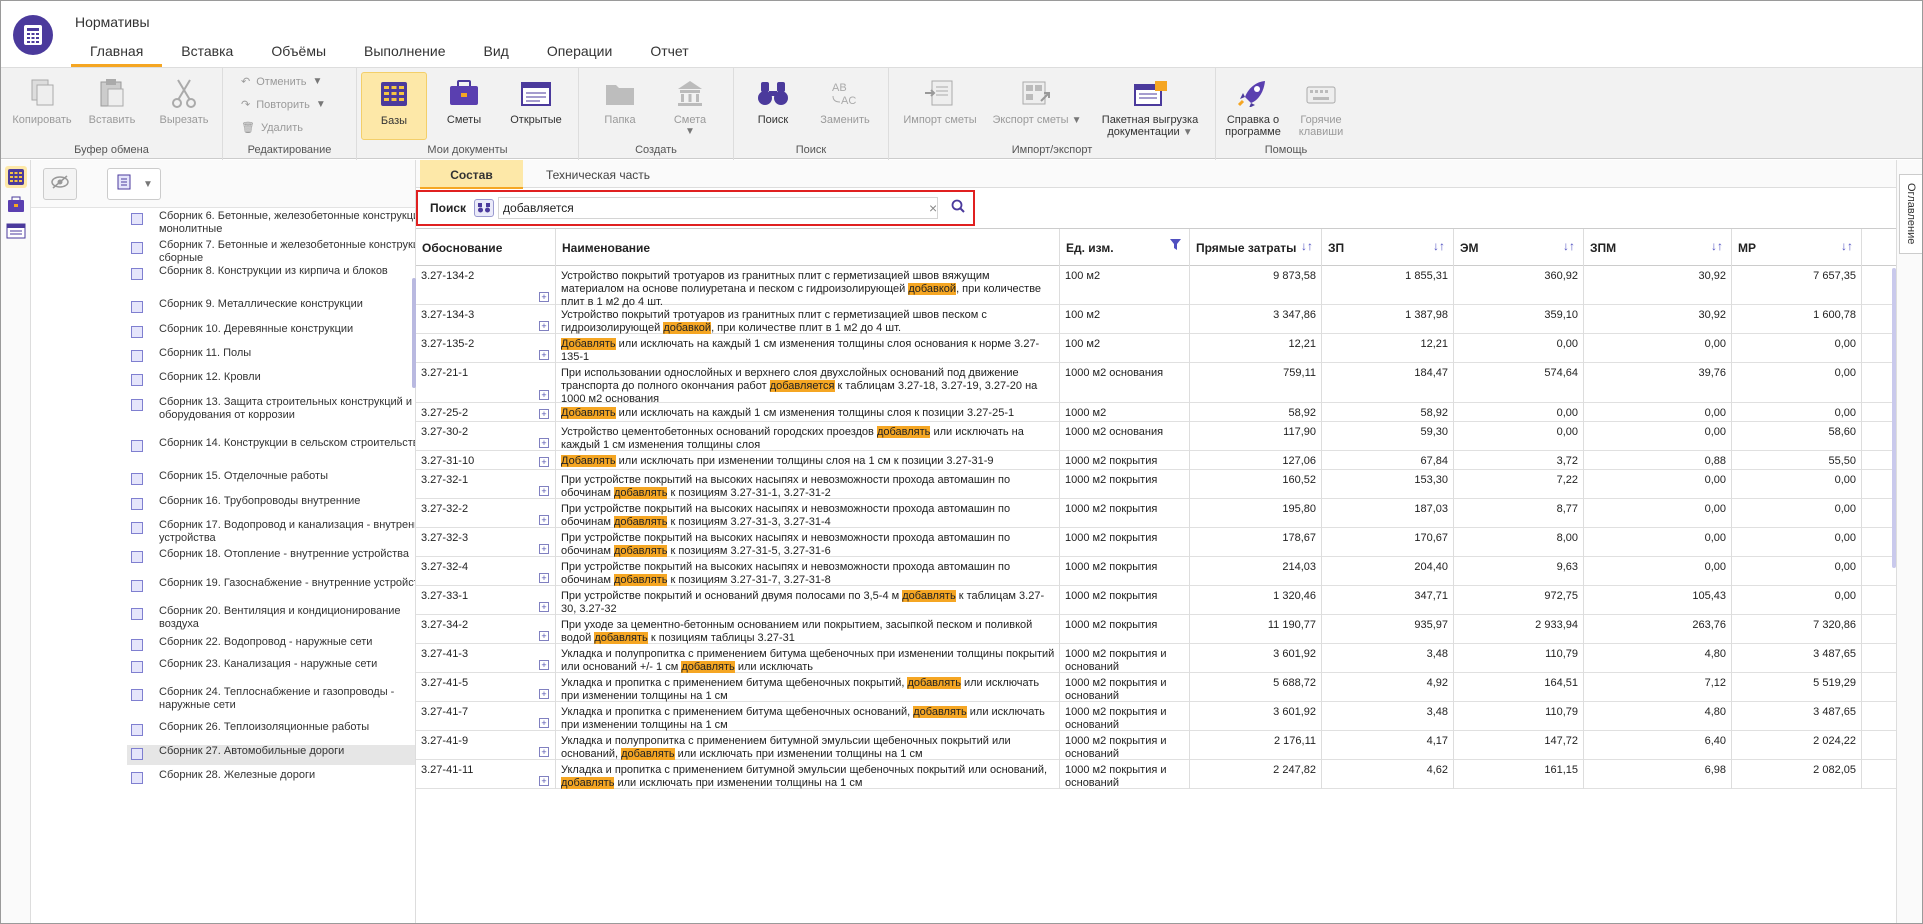 The height and width of the screenshot is (924, 1923). Describe the element at coordinates (271, 333) in the screenshot. I see `tree-item: Сборник 10. Деревянные конструкции` at that location.